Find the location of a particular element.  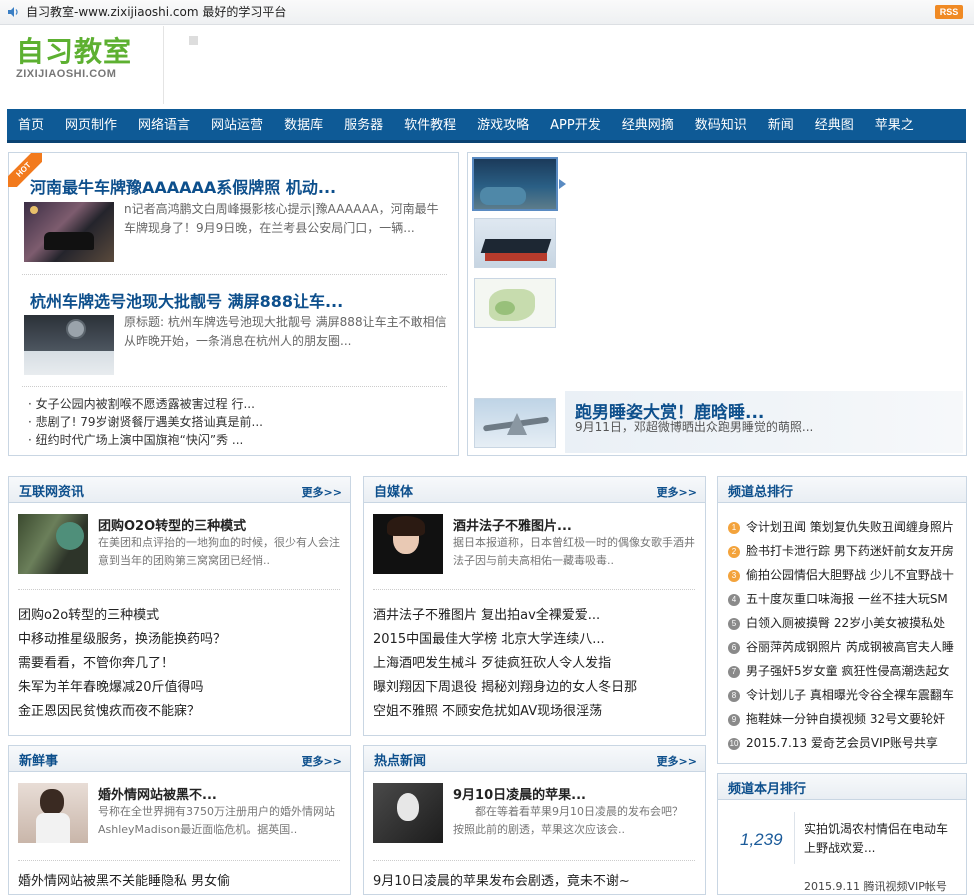

fresh-news-header: 新鲜事 更多>> is located at coordinates (179, 759).